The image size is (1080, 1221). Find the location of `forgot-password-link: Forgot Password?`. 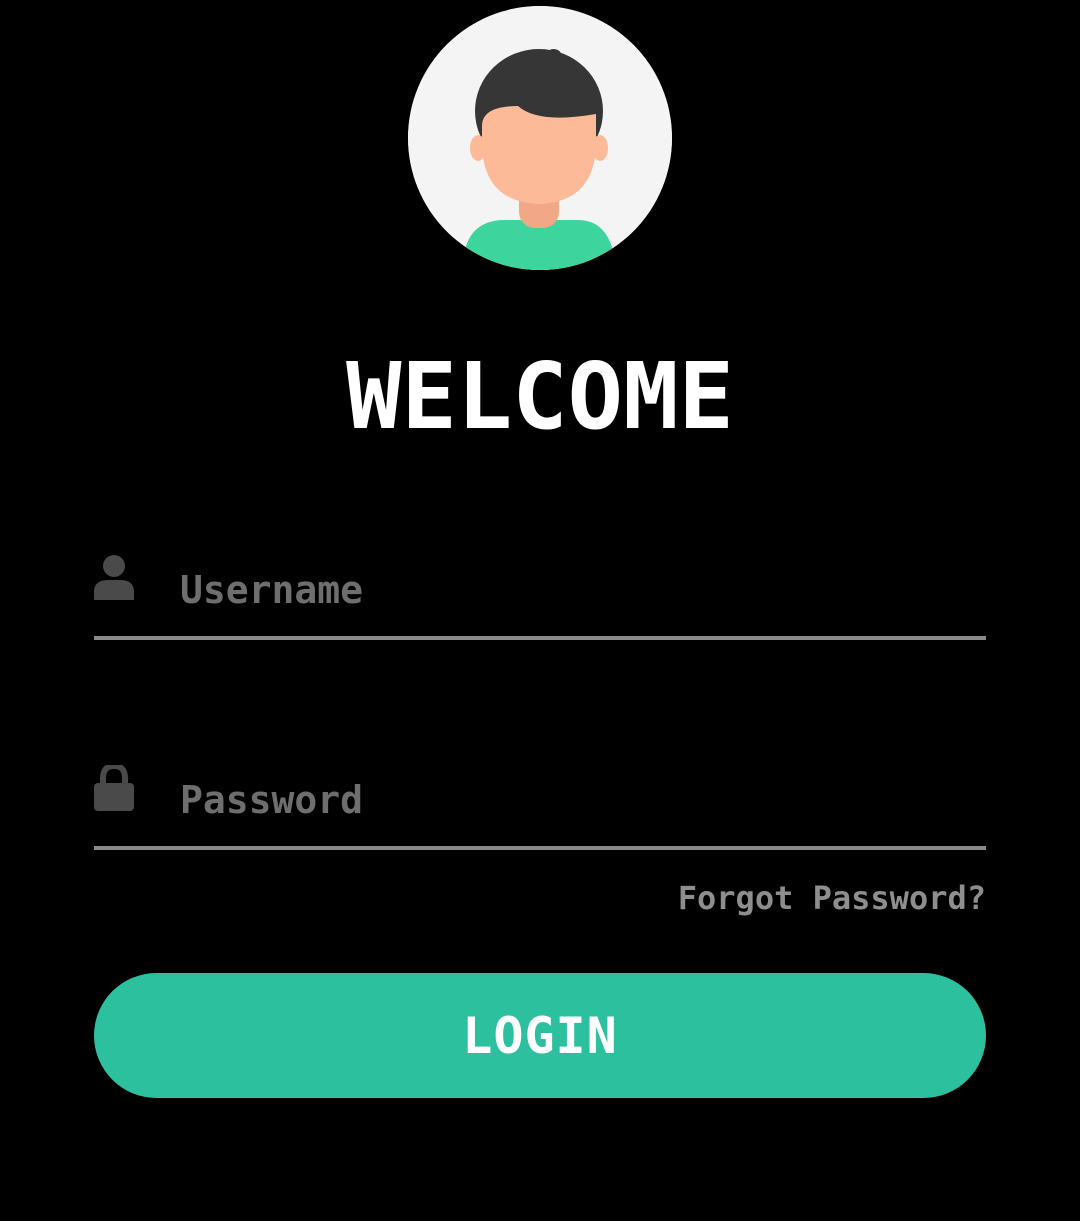

forgot-password-link: Forgot Password? is located at coordinates (832, 898).